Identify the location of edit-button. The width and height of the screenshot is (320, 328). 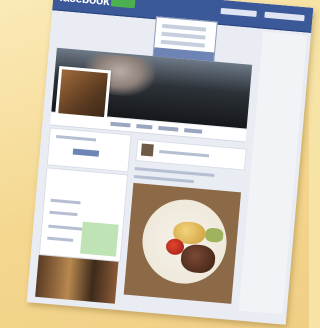
(86, 152).